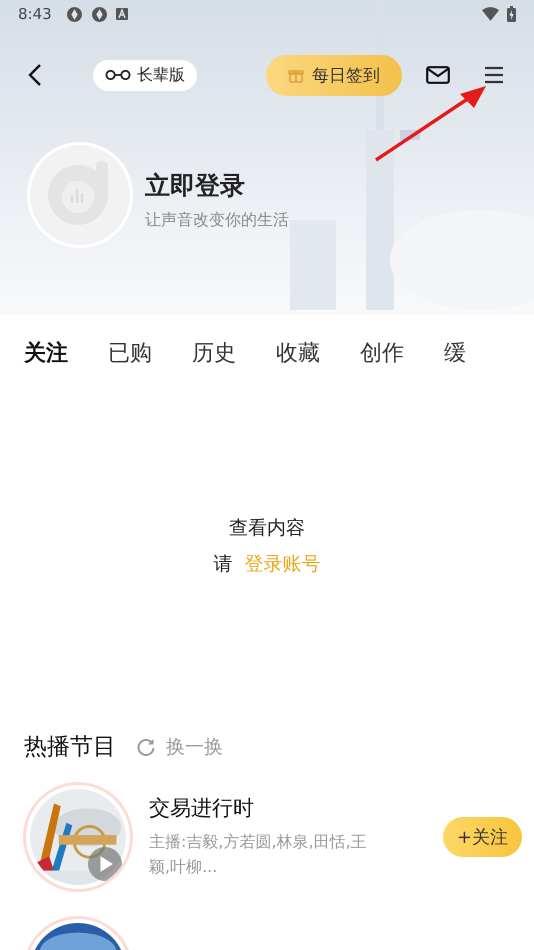 The height and width of the screenshot is (950, 534). Describe the element at coordinates (35, 14) in the screenshot. I see `status-time: 8:43` at that location.